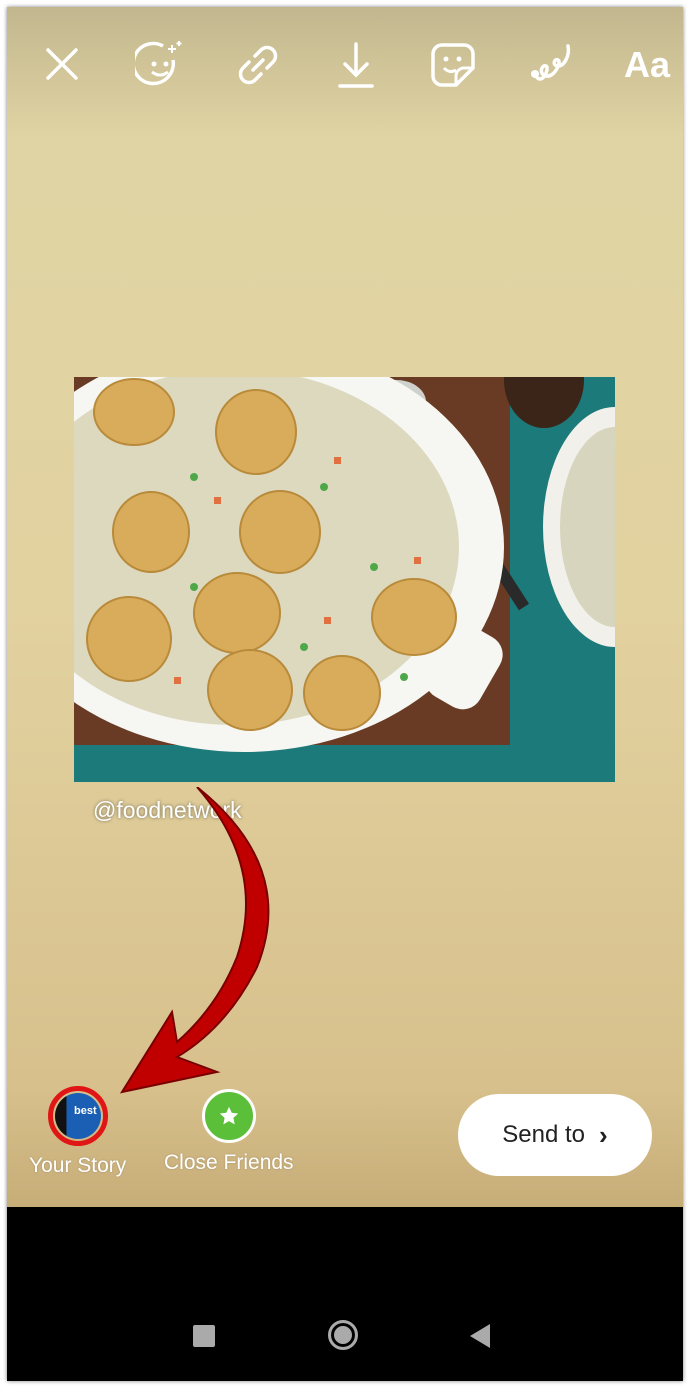 This screenshot has height=1388, width=690. I want to click on close-icon, so click(62, 64).